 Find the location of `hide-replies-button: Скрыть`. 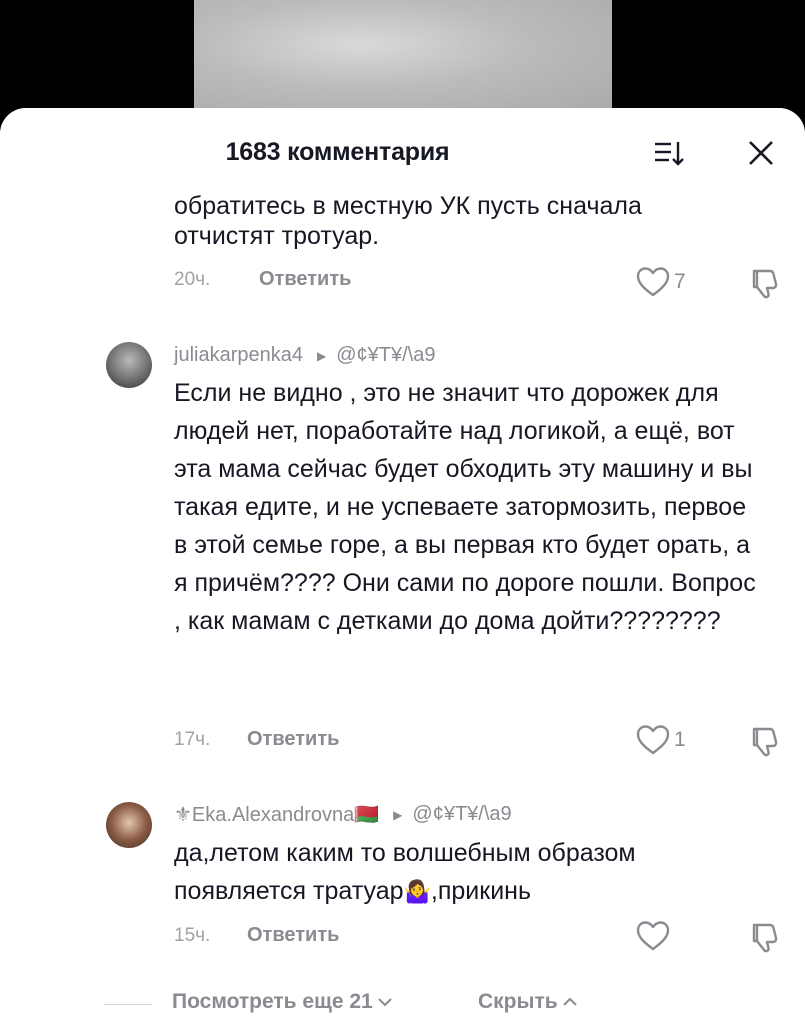

hide-replies-button: Скрыть is located at coordinates (528, 1002).